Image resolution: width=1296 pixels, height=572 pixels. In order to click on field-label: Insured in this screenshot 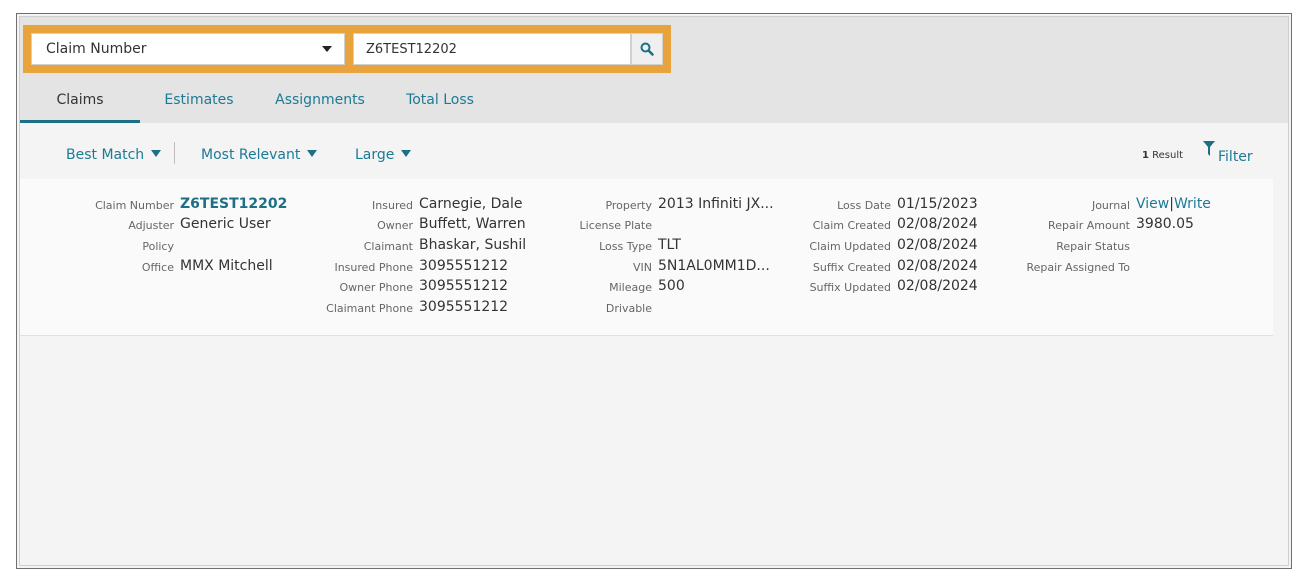, I will do `click(392, 205)`.